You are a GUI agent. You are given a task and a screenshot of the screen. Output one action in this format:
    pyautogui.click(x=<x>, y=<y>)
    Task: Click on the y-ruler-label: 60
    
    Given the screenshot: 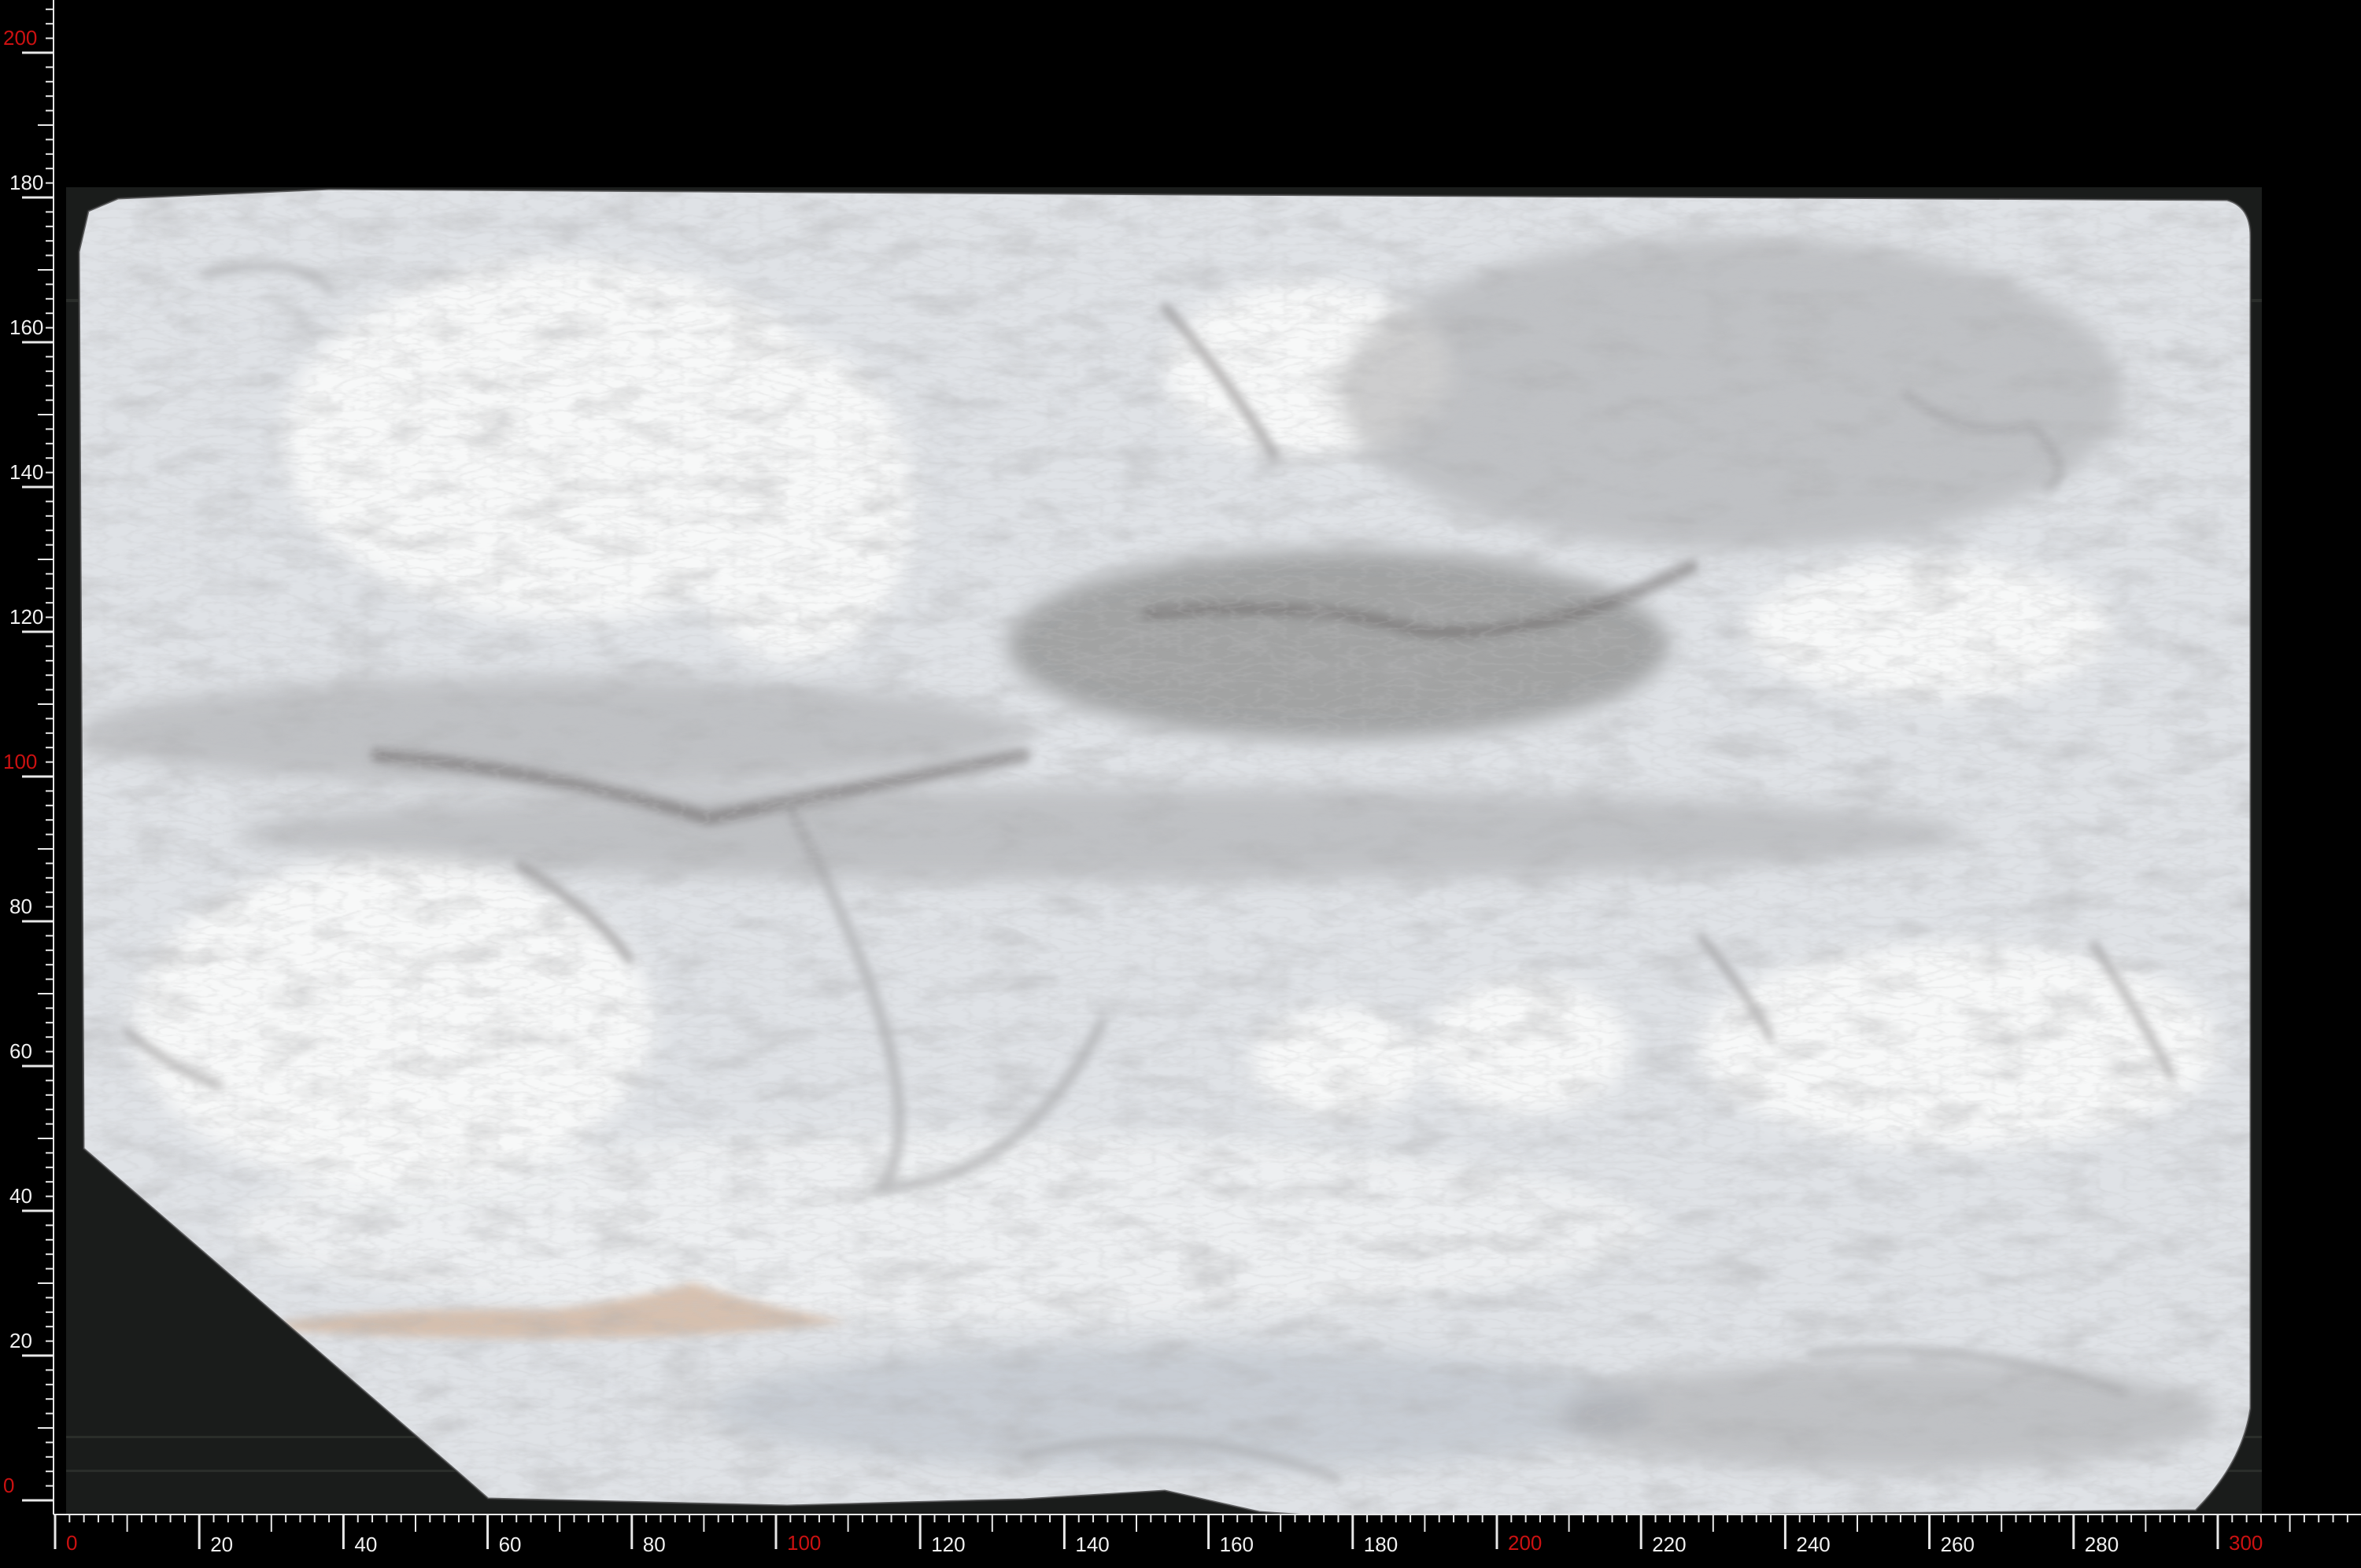 What is the action you would take?
    pyautogui.click(x=20, y=1051)
    